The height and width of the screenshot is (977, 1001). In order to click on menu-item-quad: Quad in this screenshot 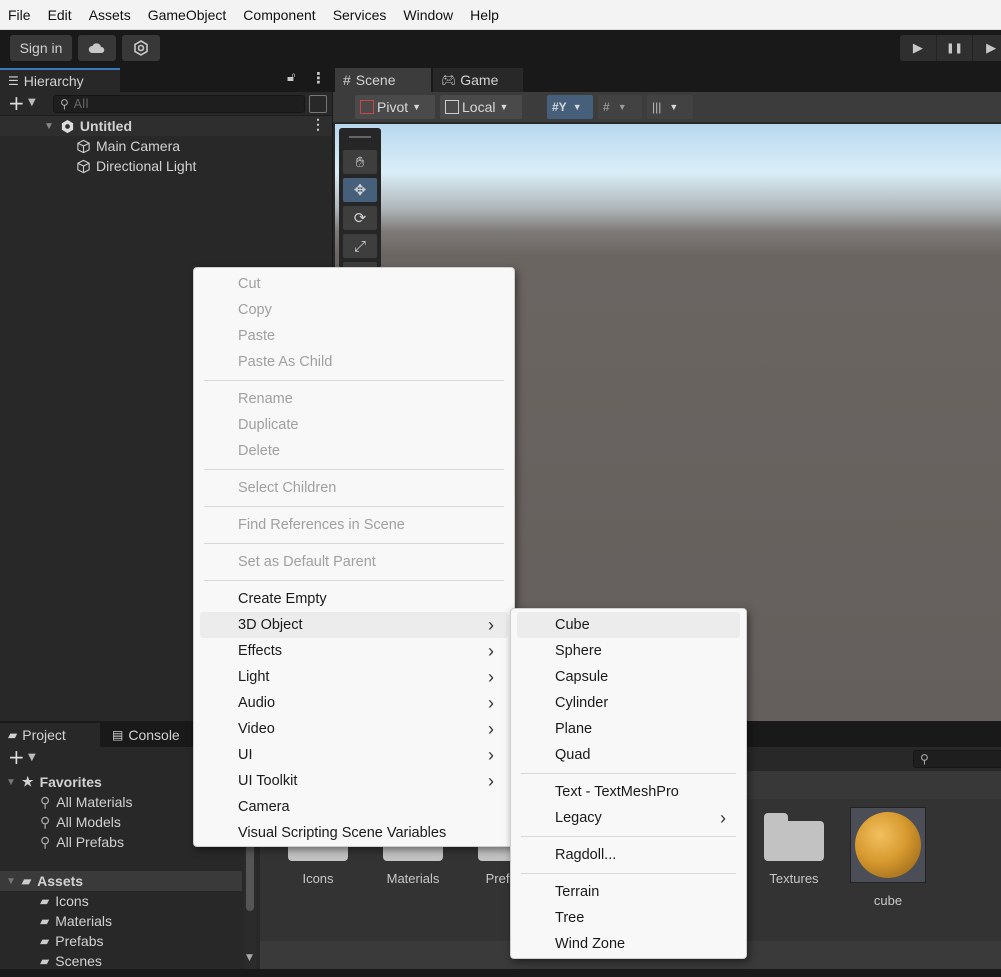, I will do `click(628, 755)`.